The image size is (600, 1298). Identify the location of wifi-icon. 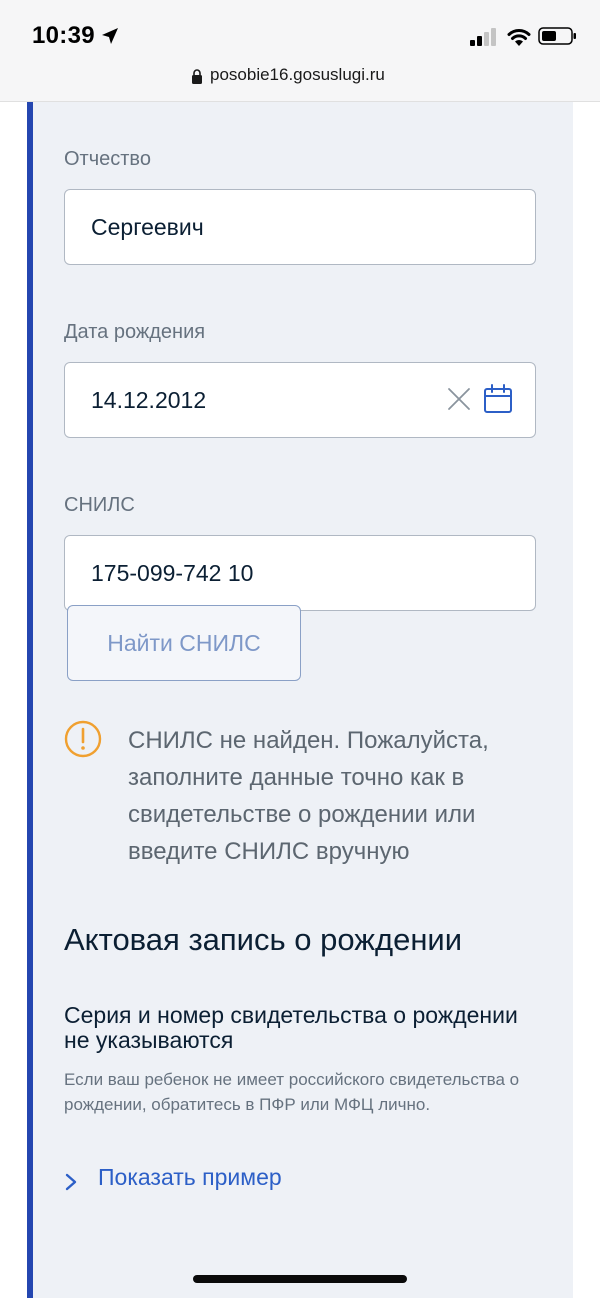
(519, 37).